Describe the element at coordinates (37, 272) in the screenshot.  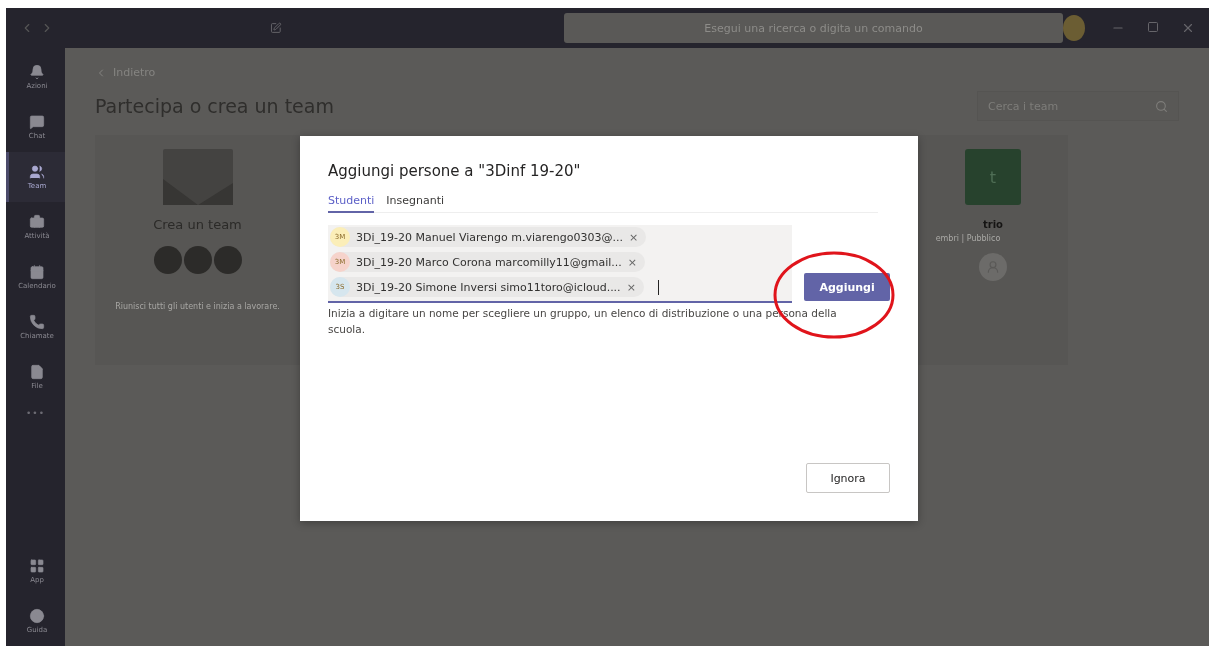
I see `calendar-icon` at that location.